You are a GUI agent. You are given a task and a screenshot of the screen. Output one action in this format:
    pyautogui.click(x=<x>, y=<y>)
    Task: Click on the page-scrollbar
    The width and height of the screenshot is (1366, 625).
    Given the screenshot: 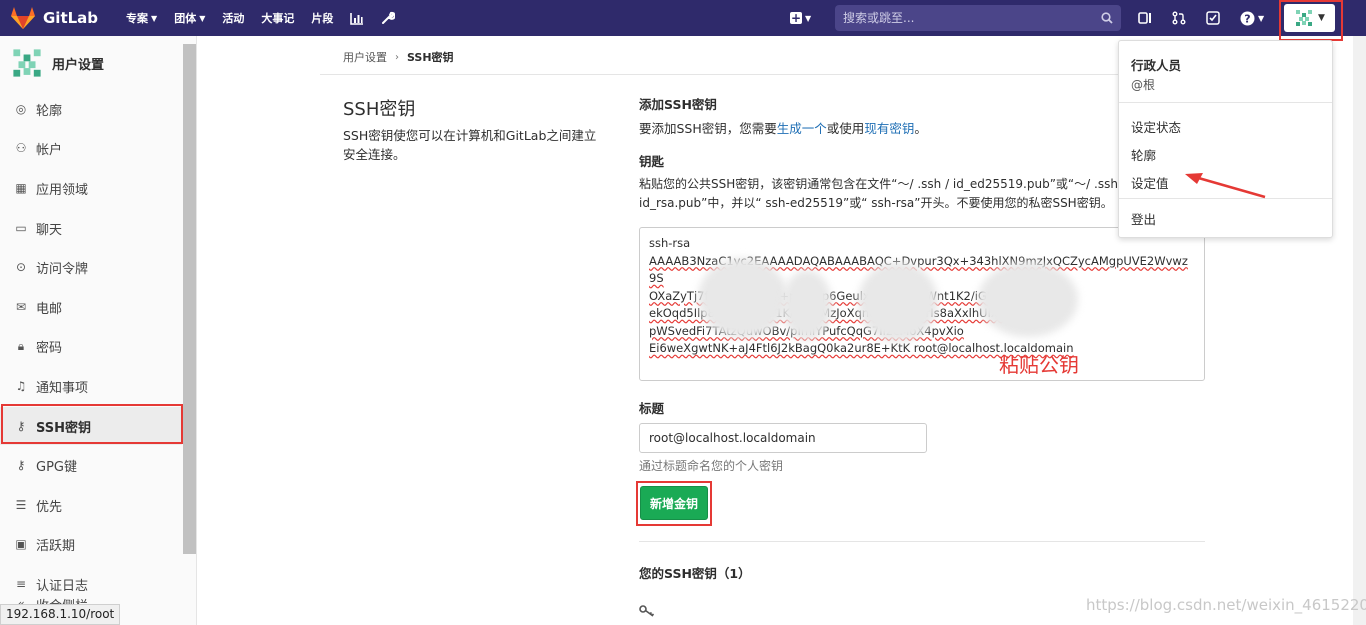 What is the action you would take?
    pyautogui.click(x=1359, y=330)
    